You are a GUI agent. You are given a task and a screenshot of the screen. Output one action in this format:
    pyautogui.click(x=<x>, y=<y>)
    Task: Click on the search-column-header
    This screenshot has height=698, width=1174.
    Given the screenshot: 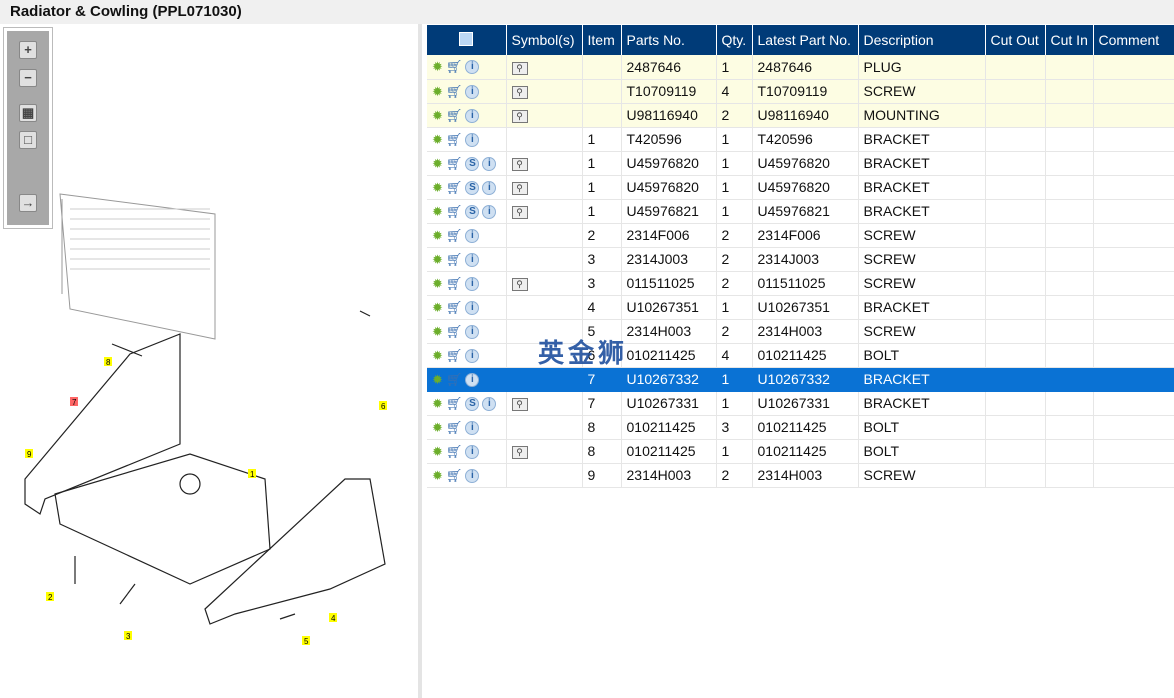 What is the action you would take?
    pyautogui.click(x=467, y=40)
    